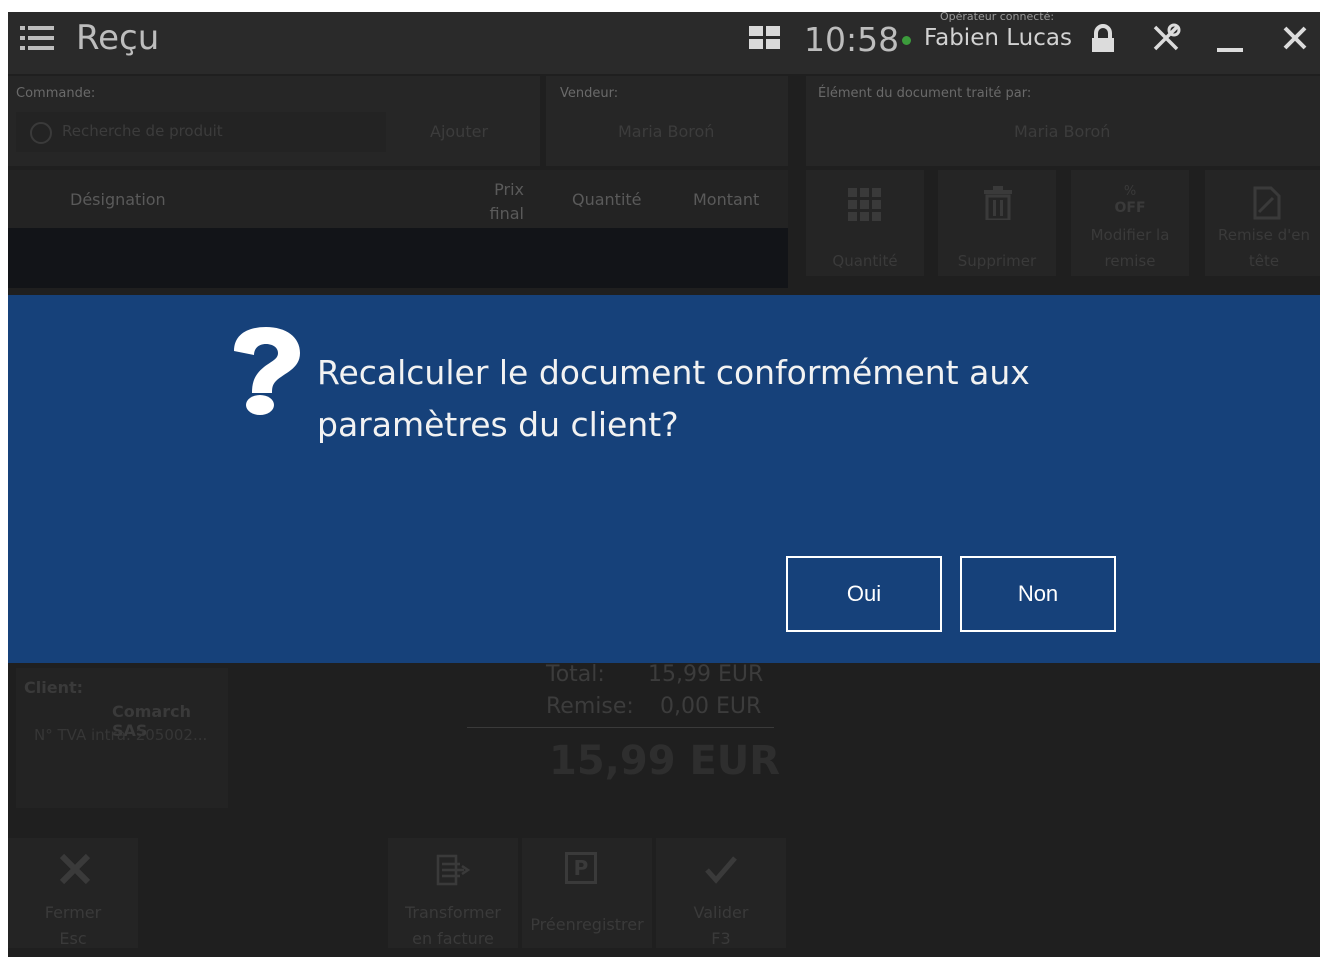 Image resolution: width=1320 pixels, height=957 pixels. I want to click on clock: 10:58, so click(852, 39).